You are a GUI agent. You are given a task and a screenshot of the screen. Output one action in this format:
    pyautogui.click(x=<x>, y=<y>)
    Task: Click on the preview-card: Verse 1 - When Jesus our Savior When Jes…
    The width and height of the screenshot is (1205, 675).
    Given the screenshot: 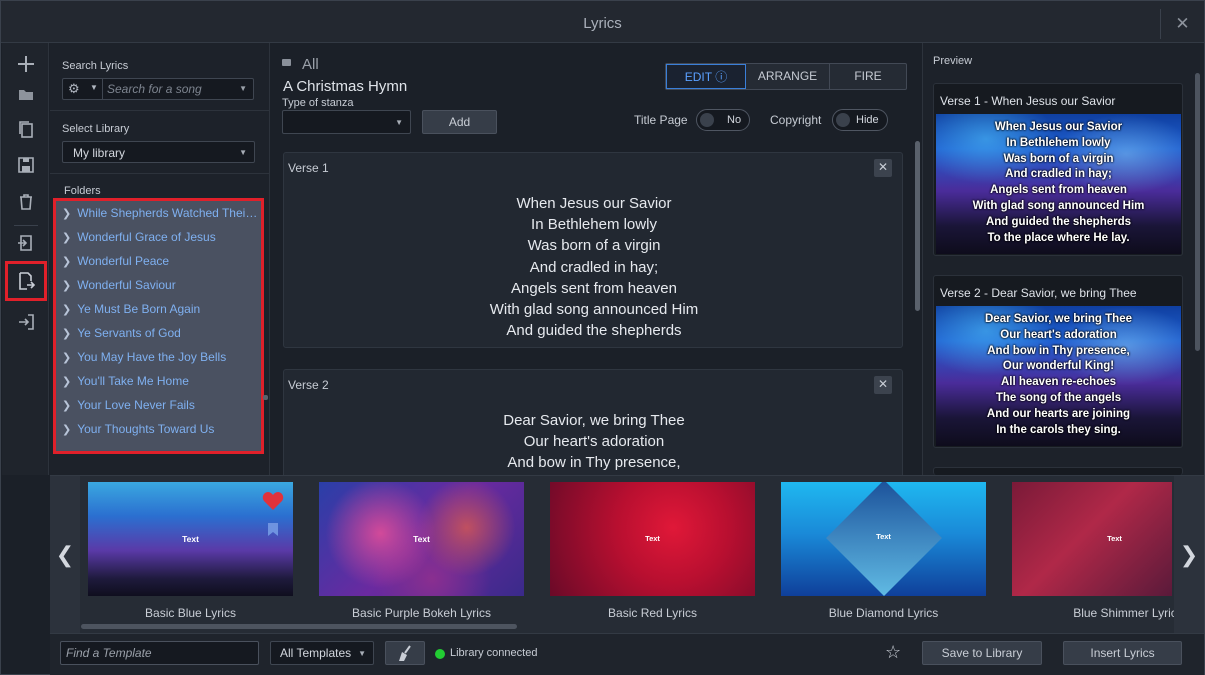 What is the action you would take?
    pyautogui.click(x=1058, y=169)
    